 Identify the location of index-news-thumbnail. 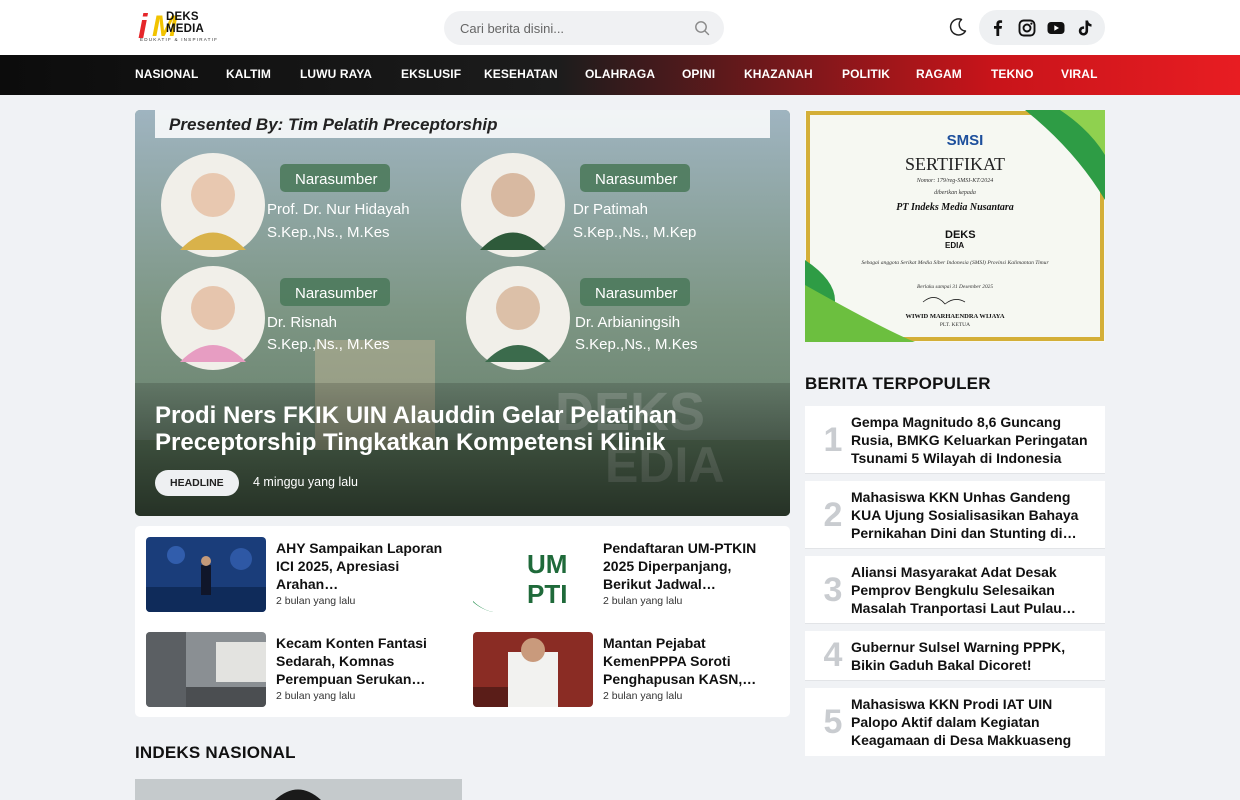
(298, 789).